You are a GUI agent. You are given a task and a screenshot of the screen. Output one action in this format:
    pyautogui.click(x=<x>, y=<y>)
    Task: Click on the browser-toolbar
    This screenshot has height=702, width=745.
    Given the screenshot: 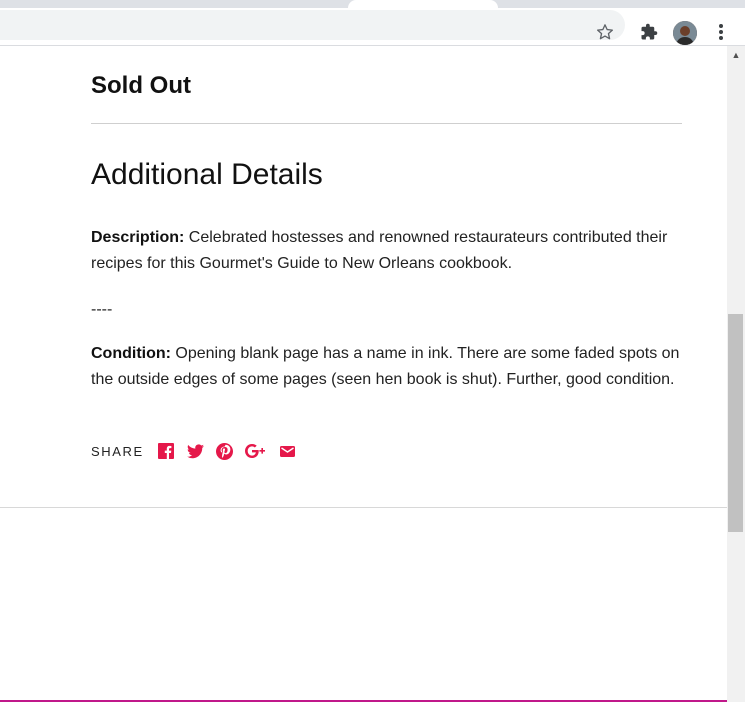 What is the action you would take?
    pyautogui.click(x=372, y=26)
    